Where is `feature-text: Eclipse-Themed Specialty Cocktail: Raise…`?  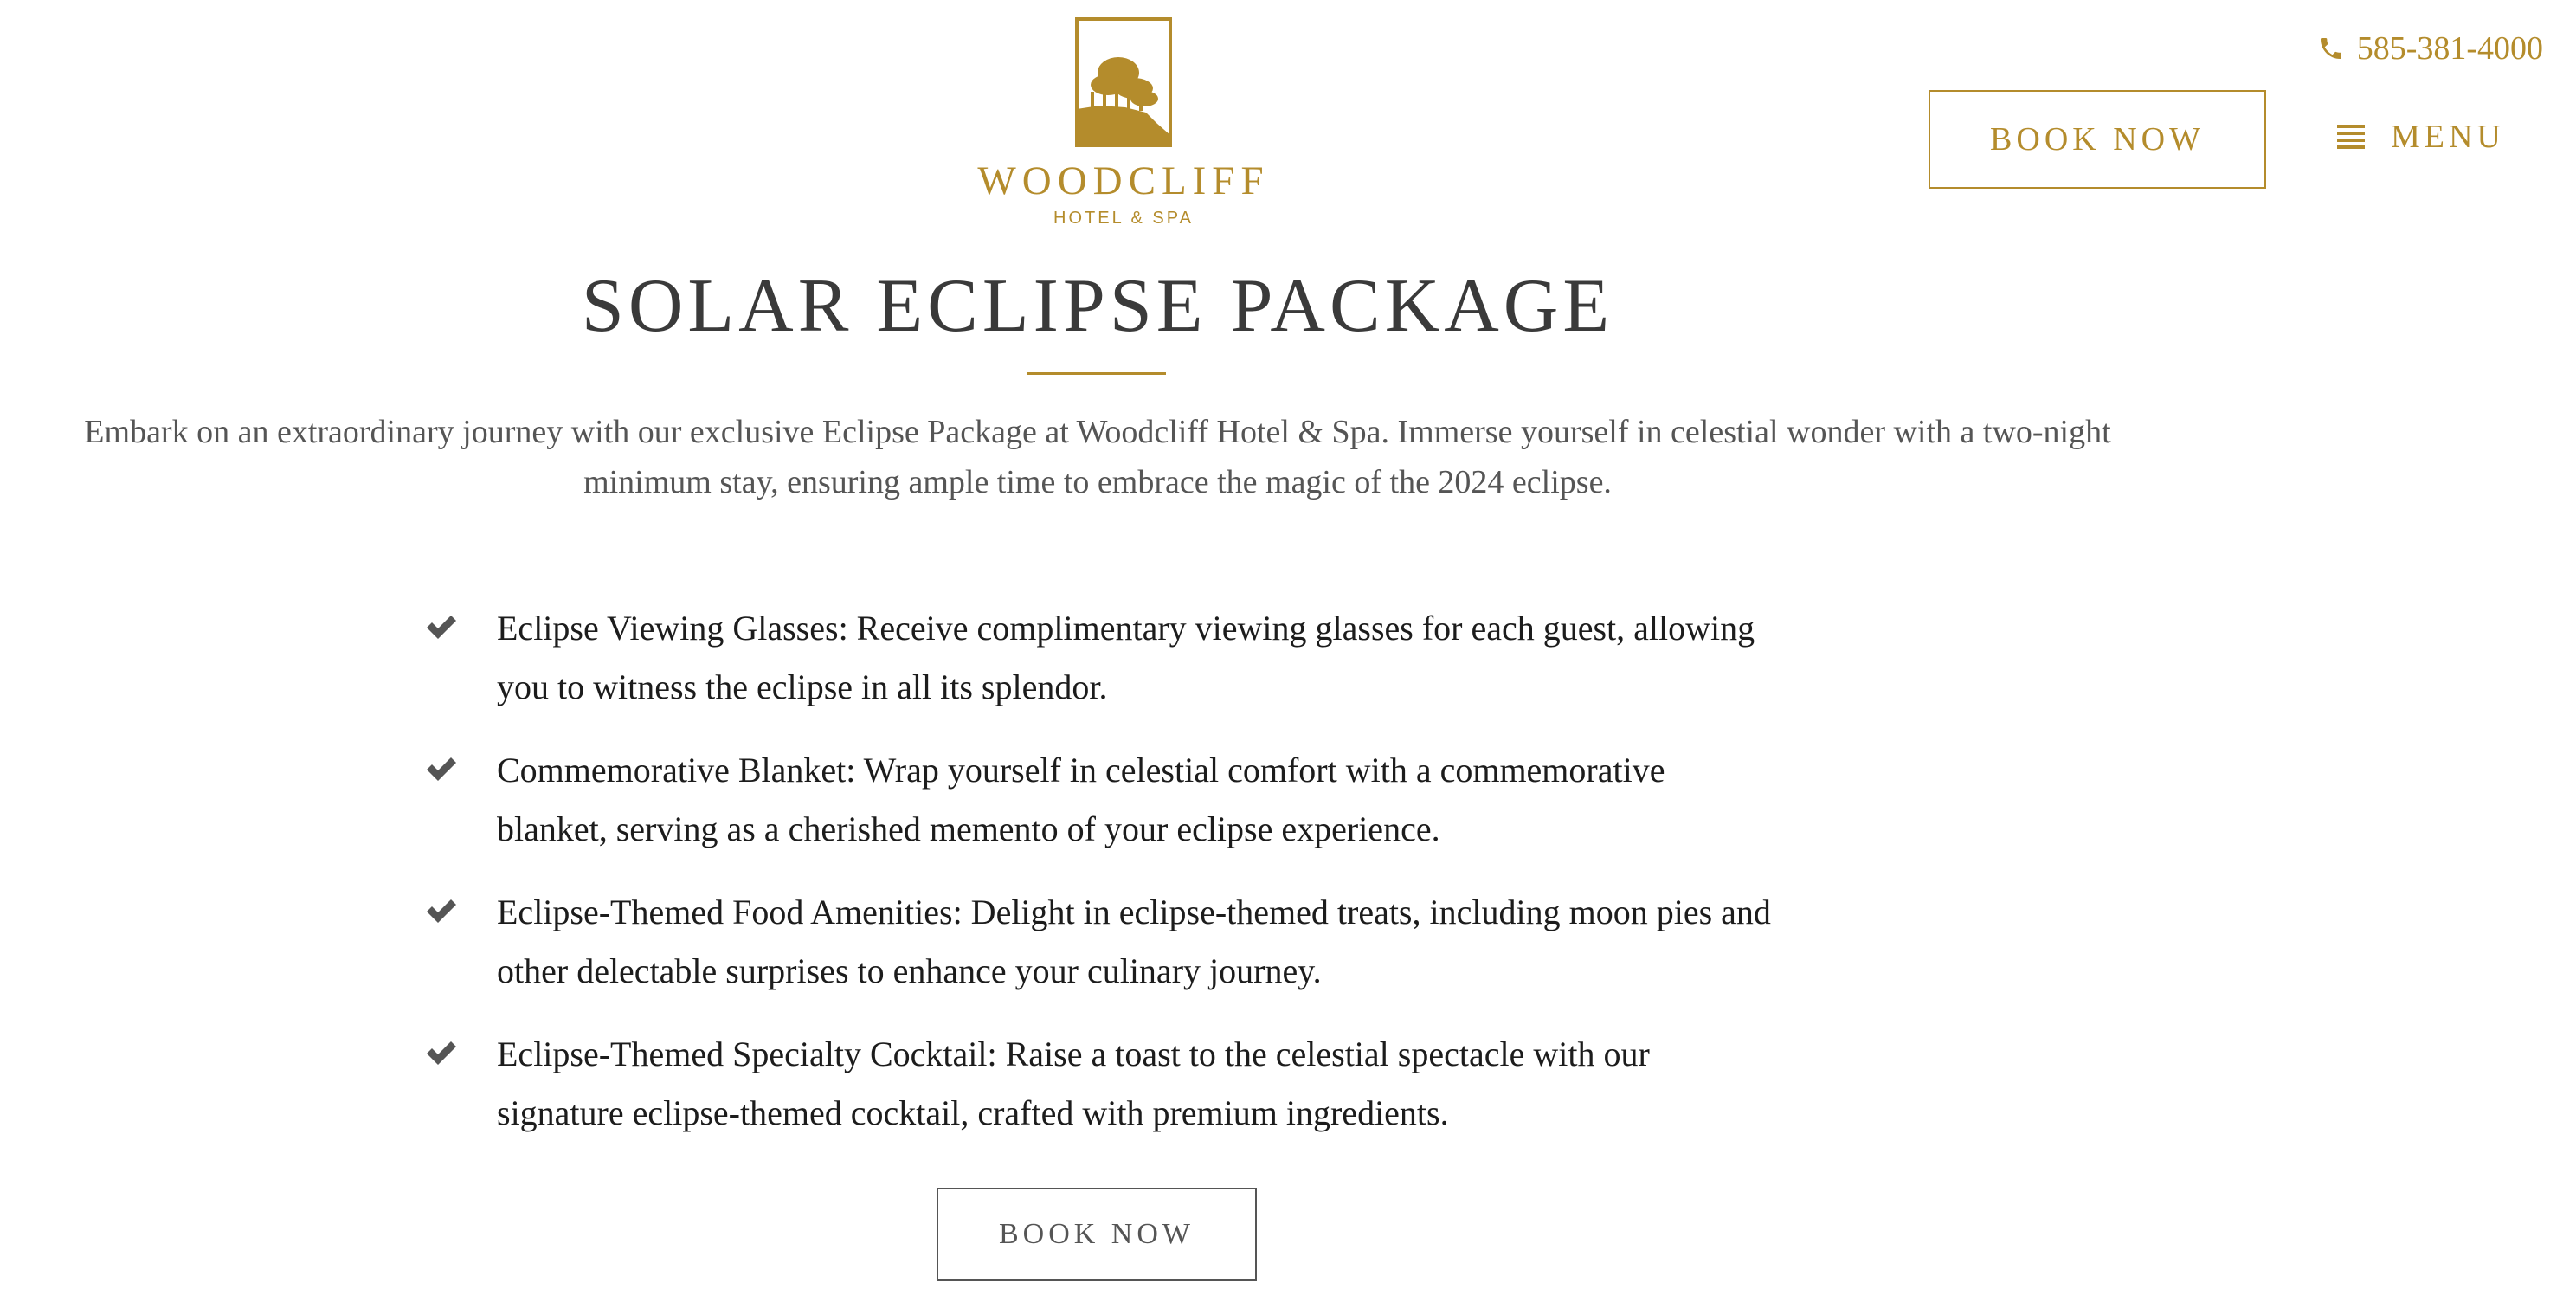 feature-text: Eclipse-Themed Specialty Cocktail: Raise… is located at coordinates (1073, 1083).